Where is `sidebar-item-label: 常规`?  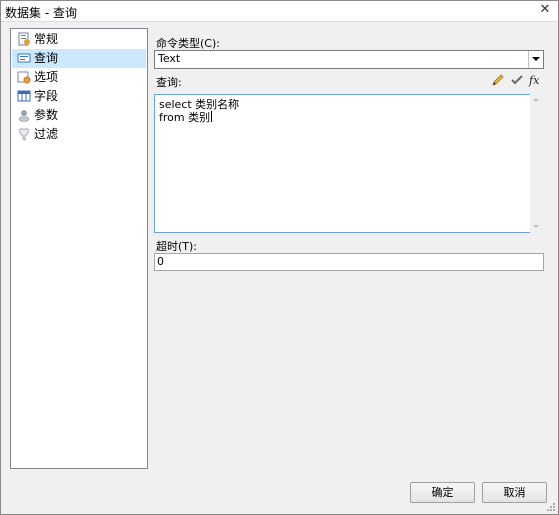
sidebar-item-label: 常规 is located at coordinates (46, 39).